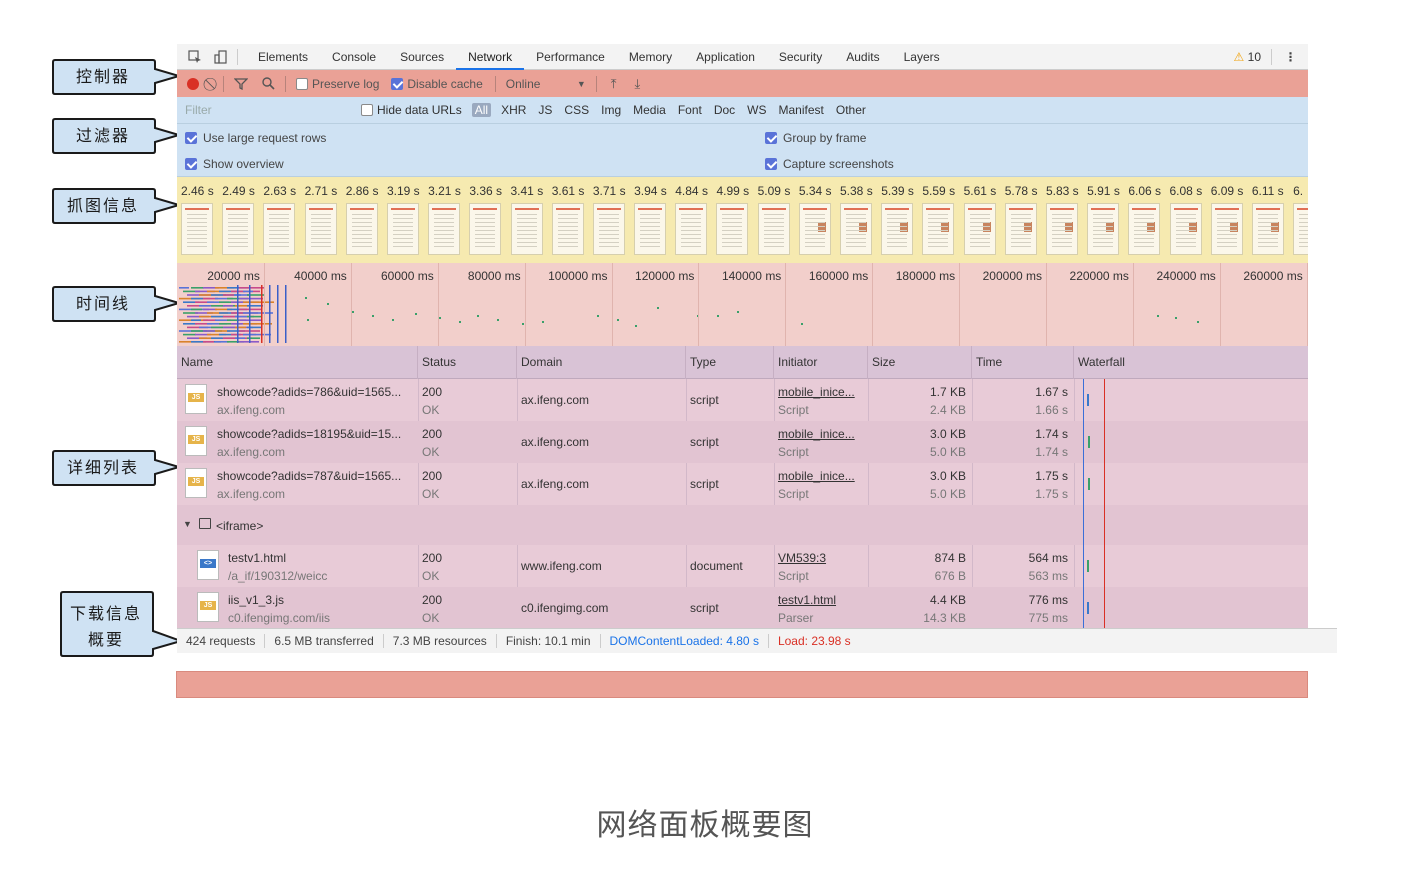  I want to click on callout-detail-list: 详细列表, so click(117, 468).